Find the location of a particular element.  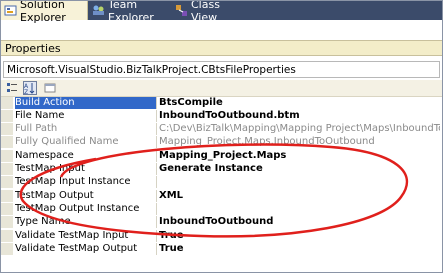

property-row-validate-testmap-output: Validate TestMap Output True is located at coordinates (221, 249).